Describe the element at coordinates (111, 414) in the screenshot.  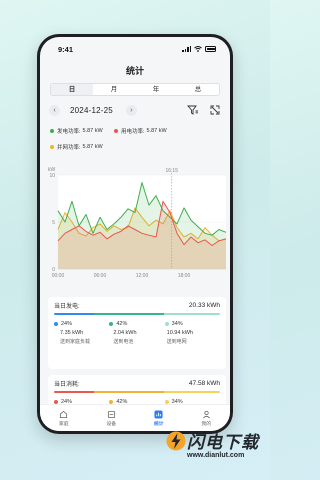
I see `device-icon` at that location.